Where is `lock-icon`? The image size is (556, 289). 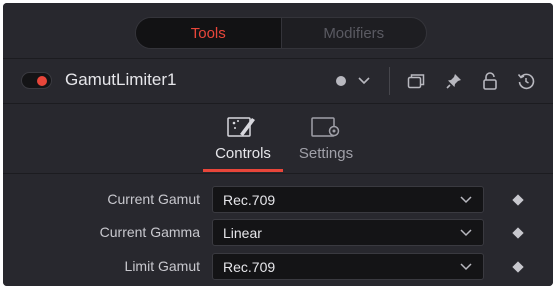 lock-icon is located at coordinates (490, 81).